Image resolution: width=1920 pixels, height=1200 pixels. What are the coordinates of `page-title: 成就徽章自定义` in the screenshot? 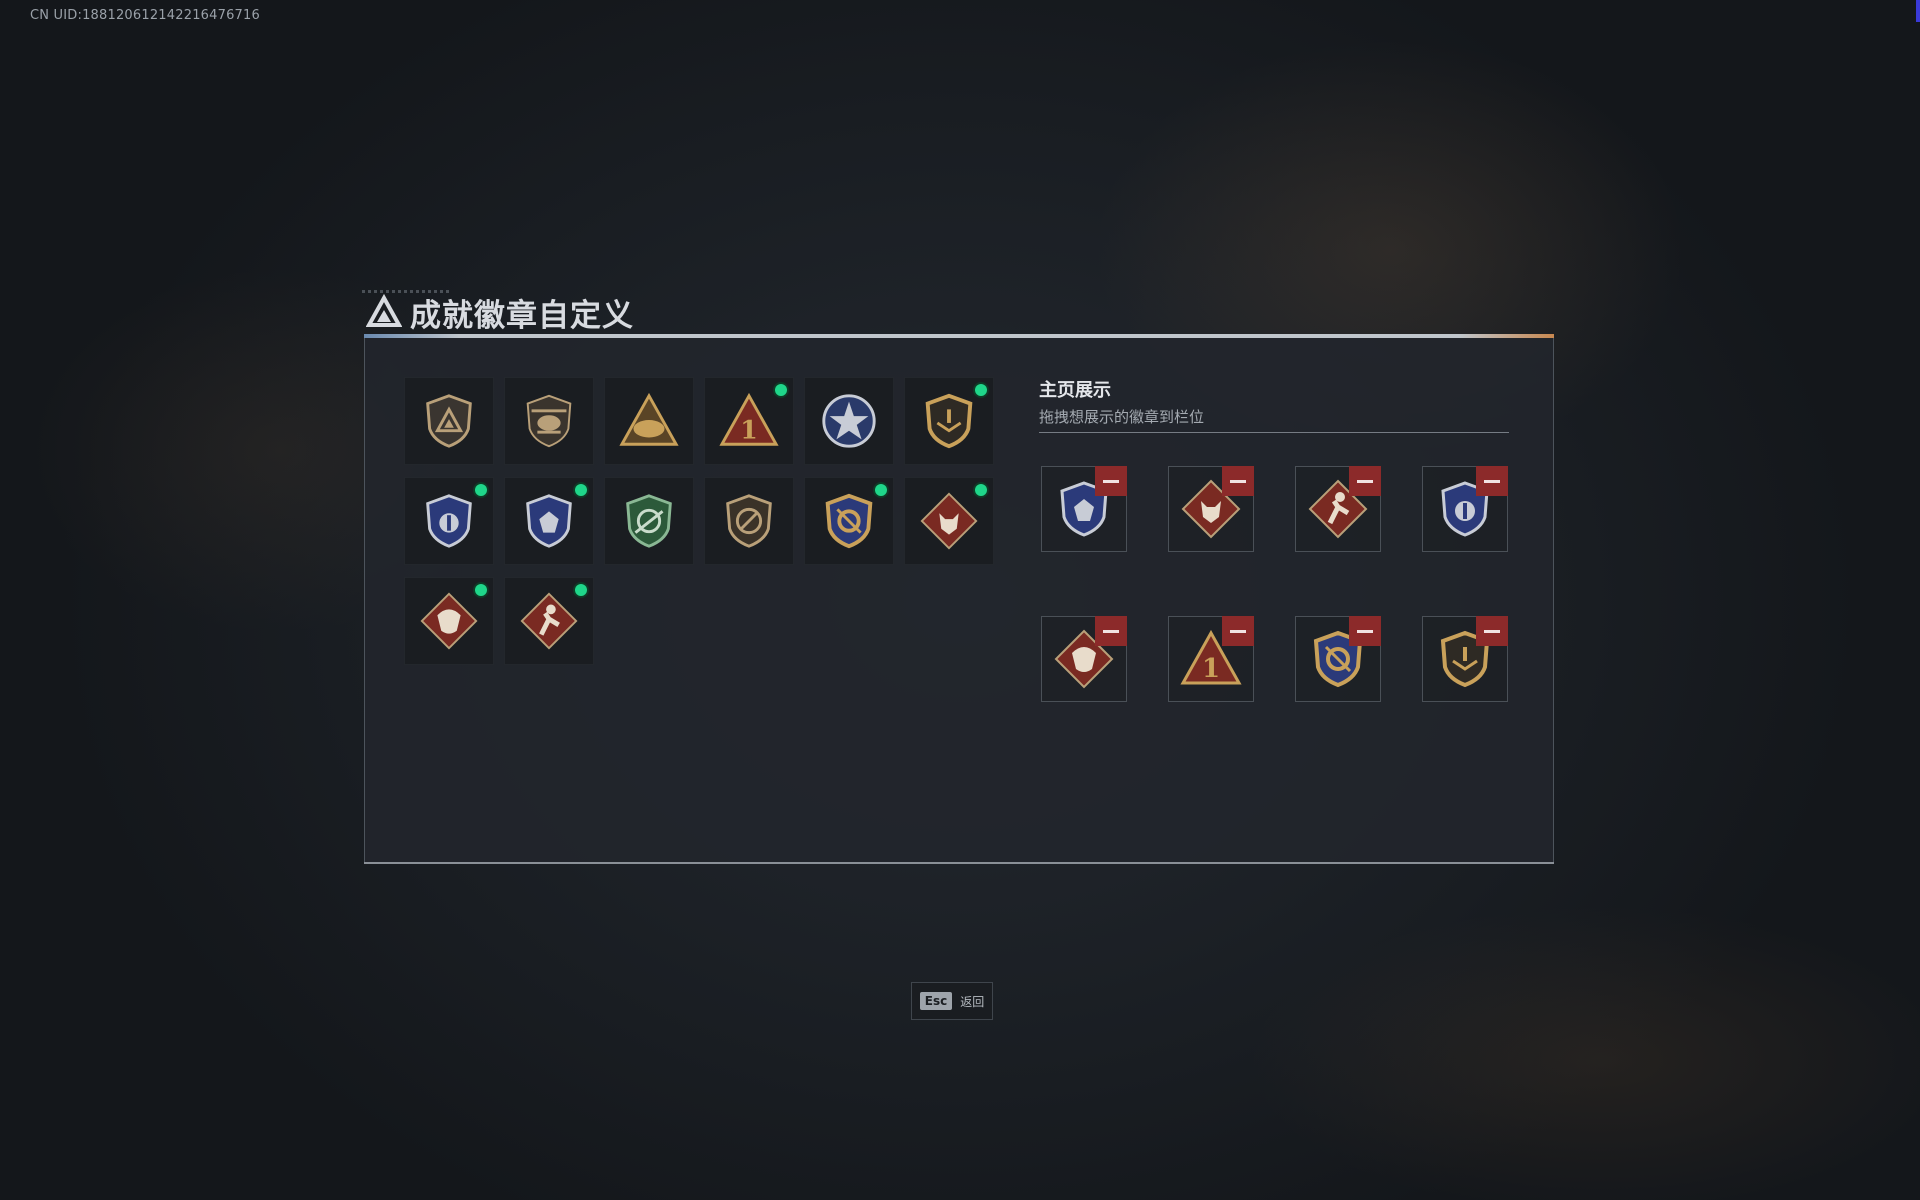 It's located at (522, 315).